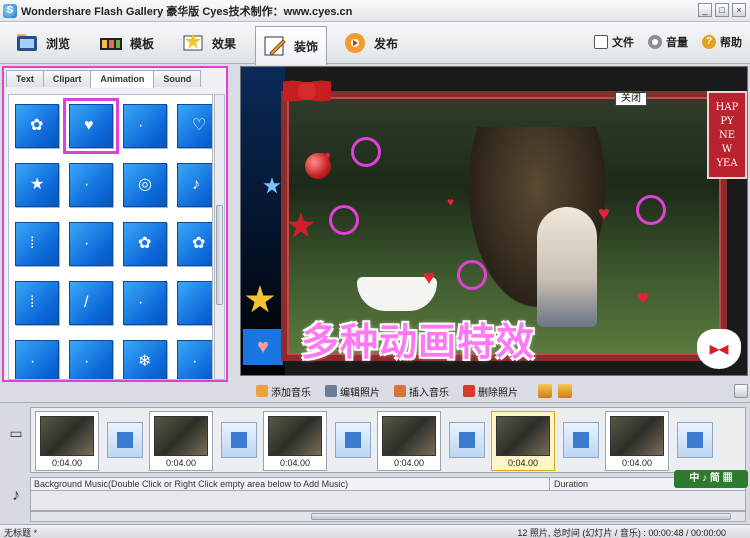  What do you see at coordinates (307, 91) in the screenshot?
I see `red-bow-ornament-icon` at bounding box center [307, 91].